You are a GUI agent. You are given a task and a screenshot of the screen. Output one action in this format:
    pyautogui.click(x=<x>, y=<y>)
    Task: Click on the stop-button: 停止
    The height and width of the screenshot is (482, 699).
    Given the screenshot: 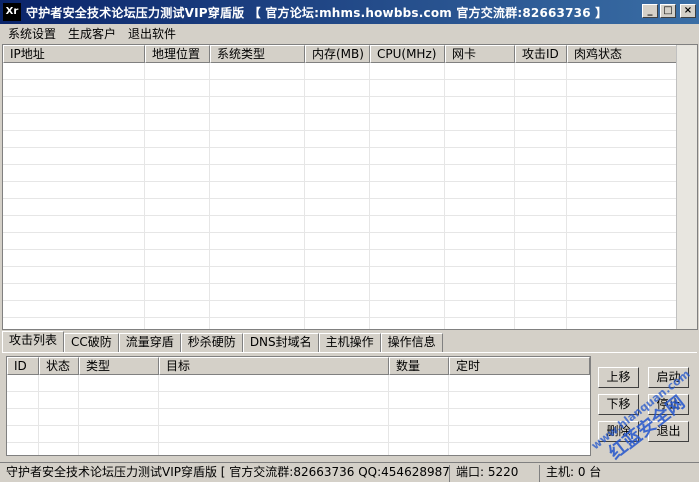 What is the action you would take?
    pyautogui.click(x=668, y=404)
    